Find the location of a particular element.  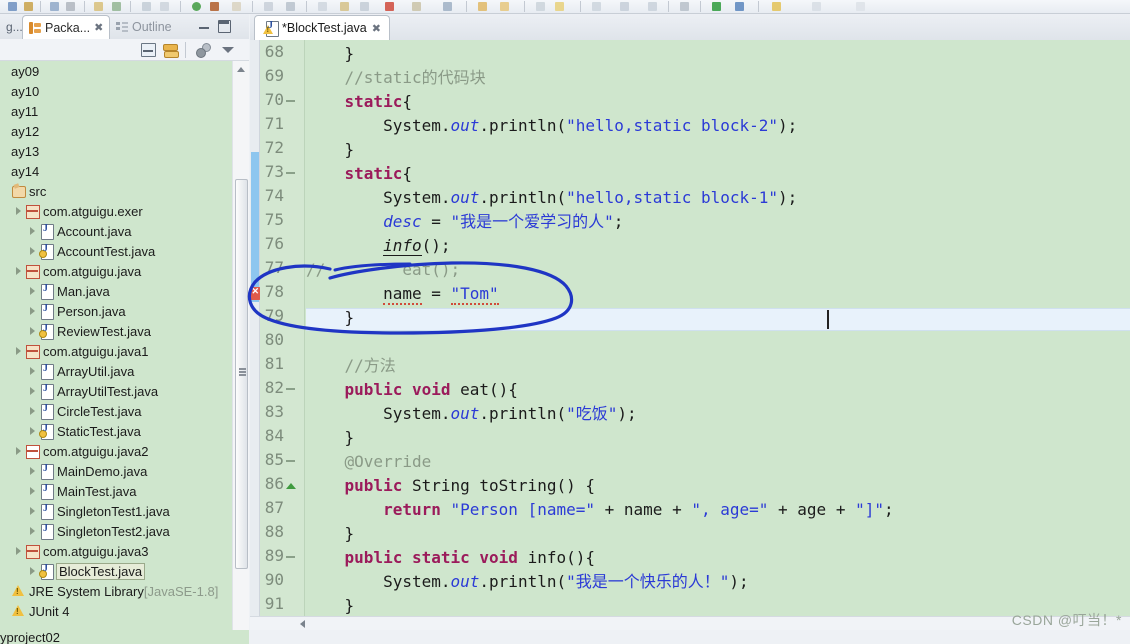

tree-item-com-atguigu-java1: com.atguigu.java1 is located at coordinates (116, 351).